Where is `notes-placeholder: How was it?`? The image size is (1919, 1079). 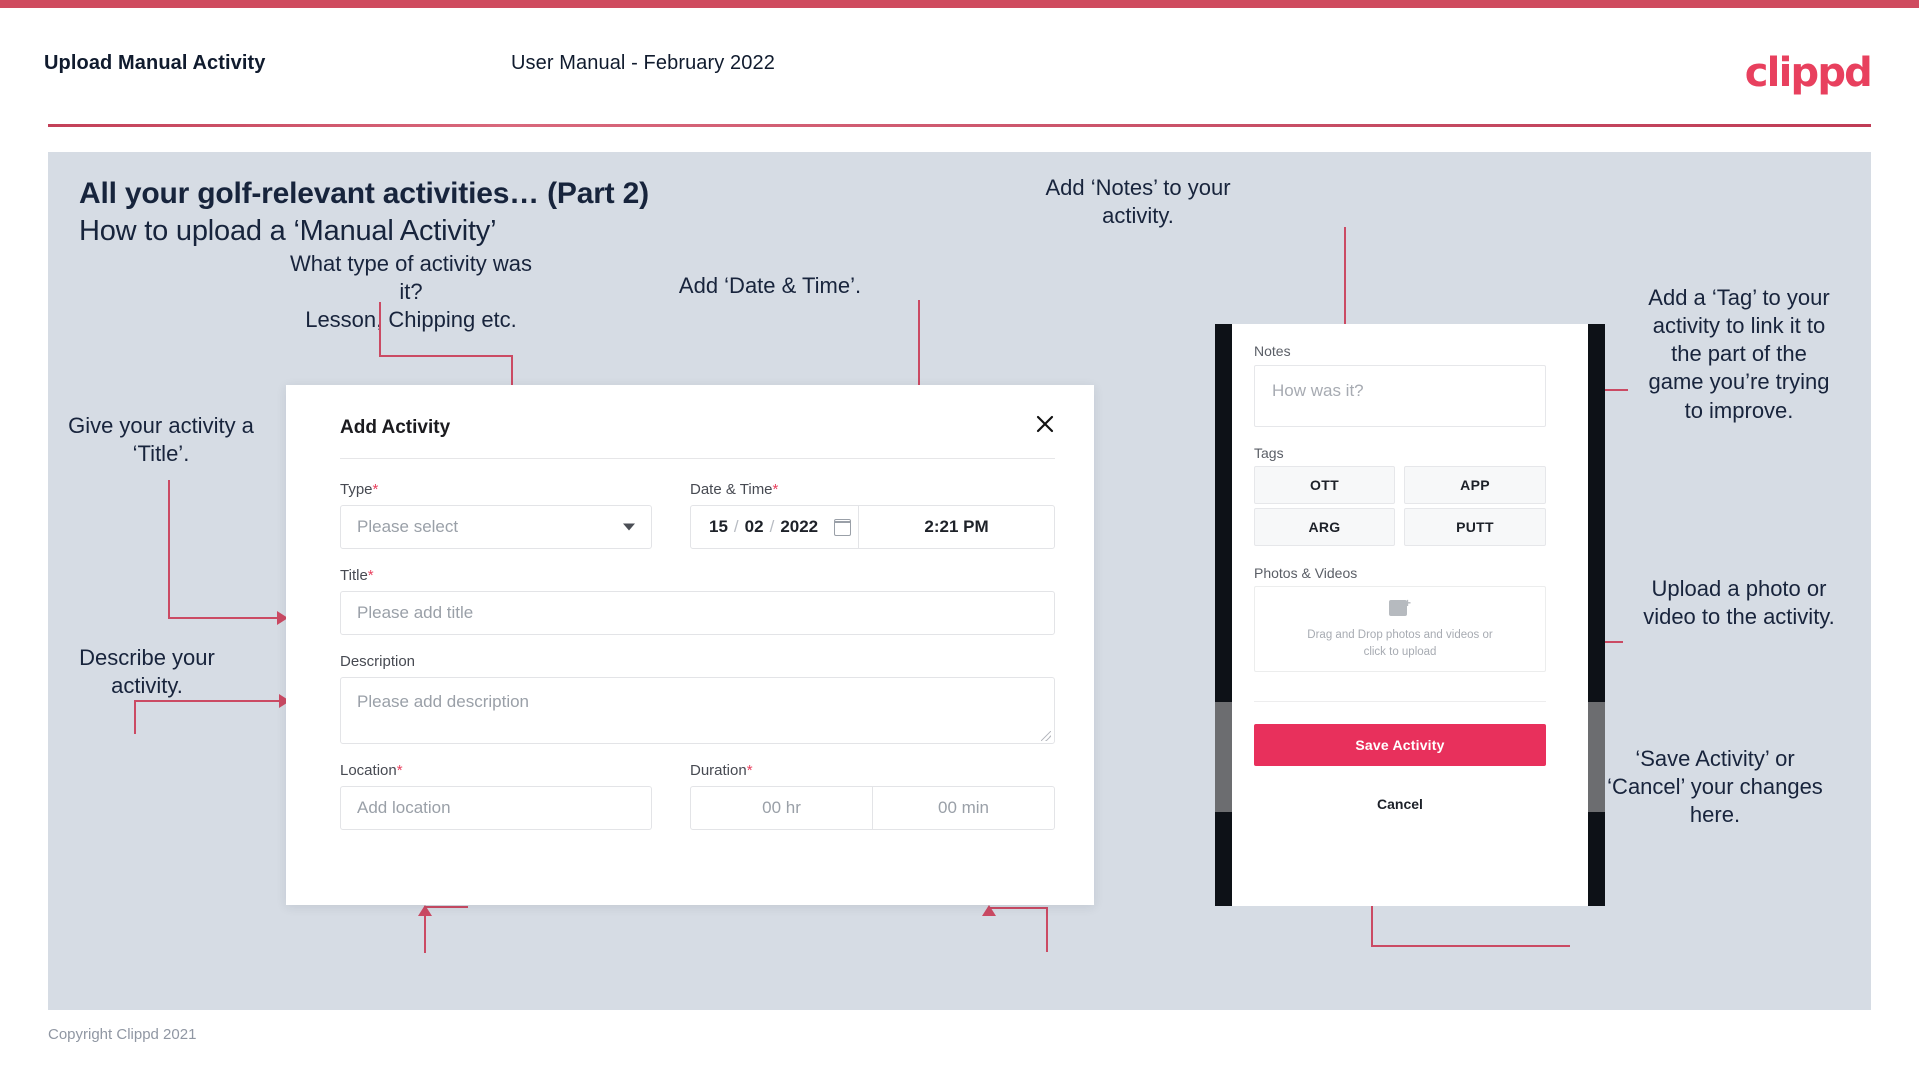 notes-placeholder: How was it? is located at coordinates (1318, 390).